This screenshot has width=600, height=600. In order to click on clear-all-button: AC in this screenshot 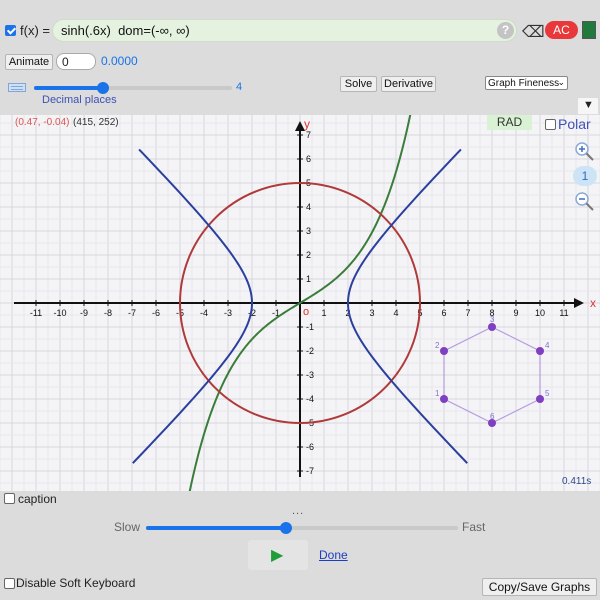, I will do `click(561, 30)`.